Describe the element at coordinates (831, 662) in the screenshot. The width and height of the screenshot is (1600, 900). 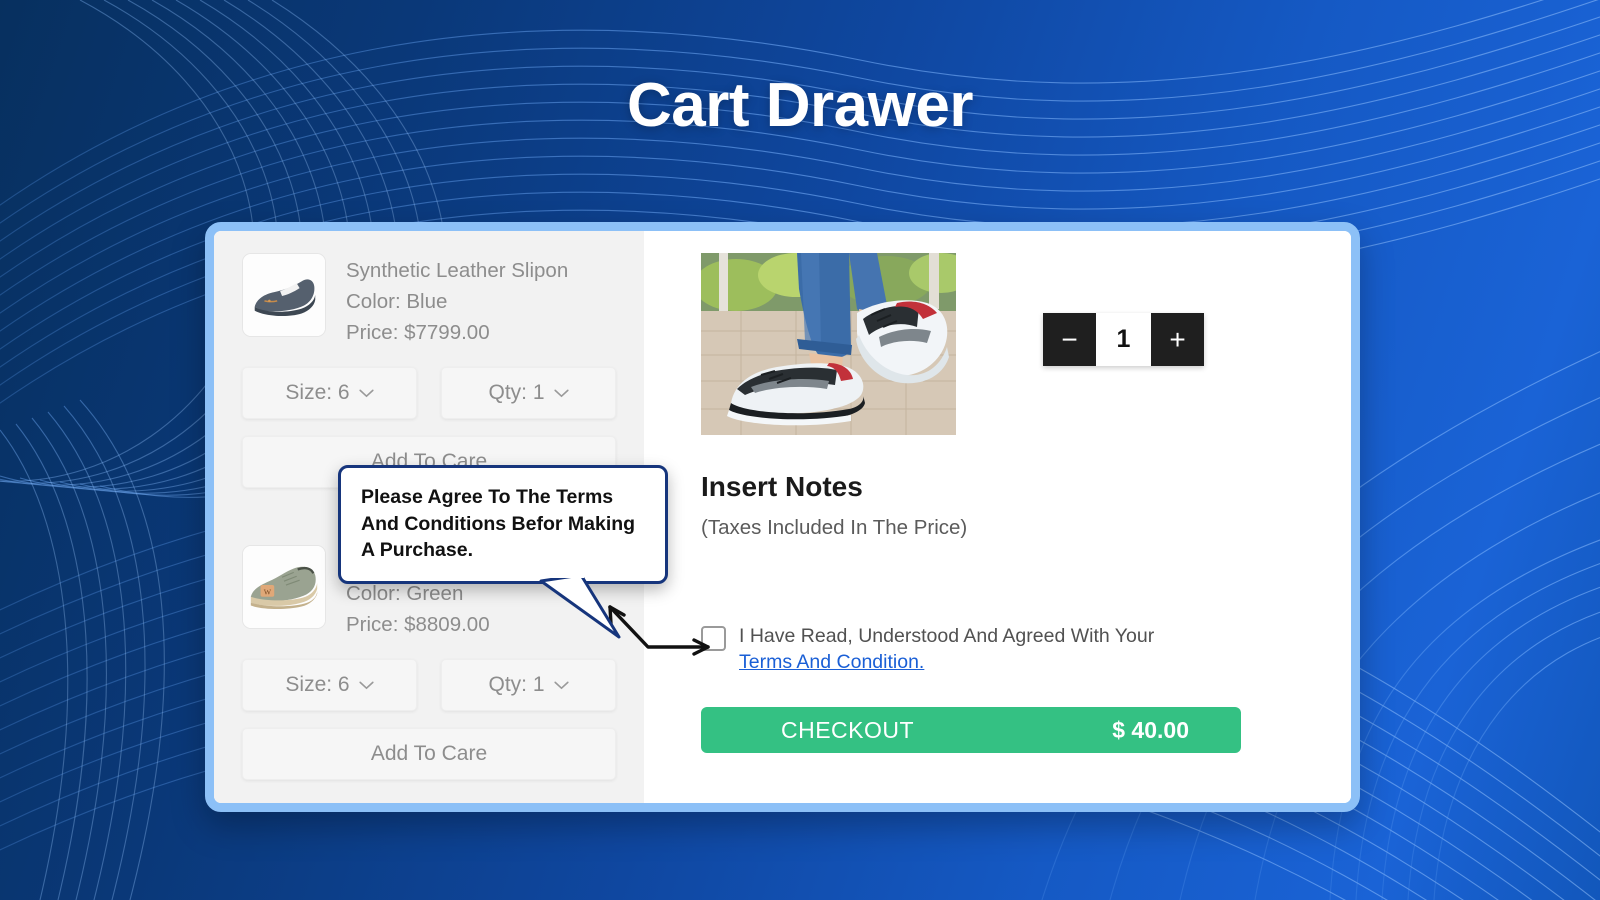
I see `terms-and-conditions-link: Terms And Condition.` at that location.